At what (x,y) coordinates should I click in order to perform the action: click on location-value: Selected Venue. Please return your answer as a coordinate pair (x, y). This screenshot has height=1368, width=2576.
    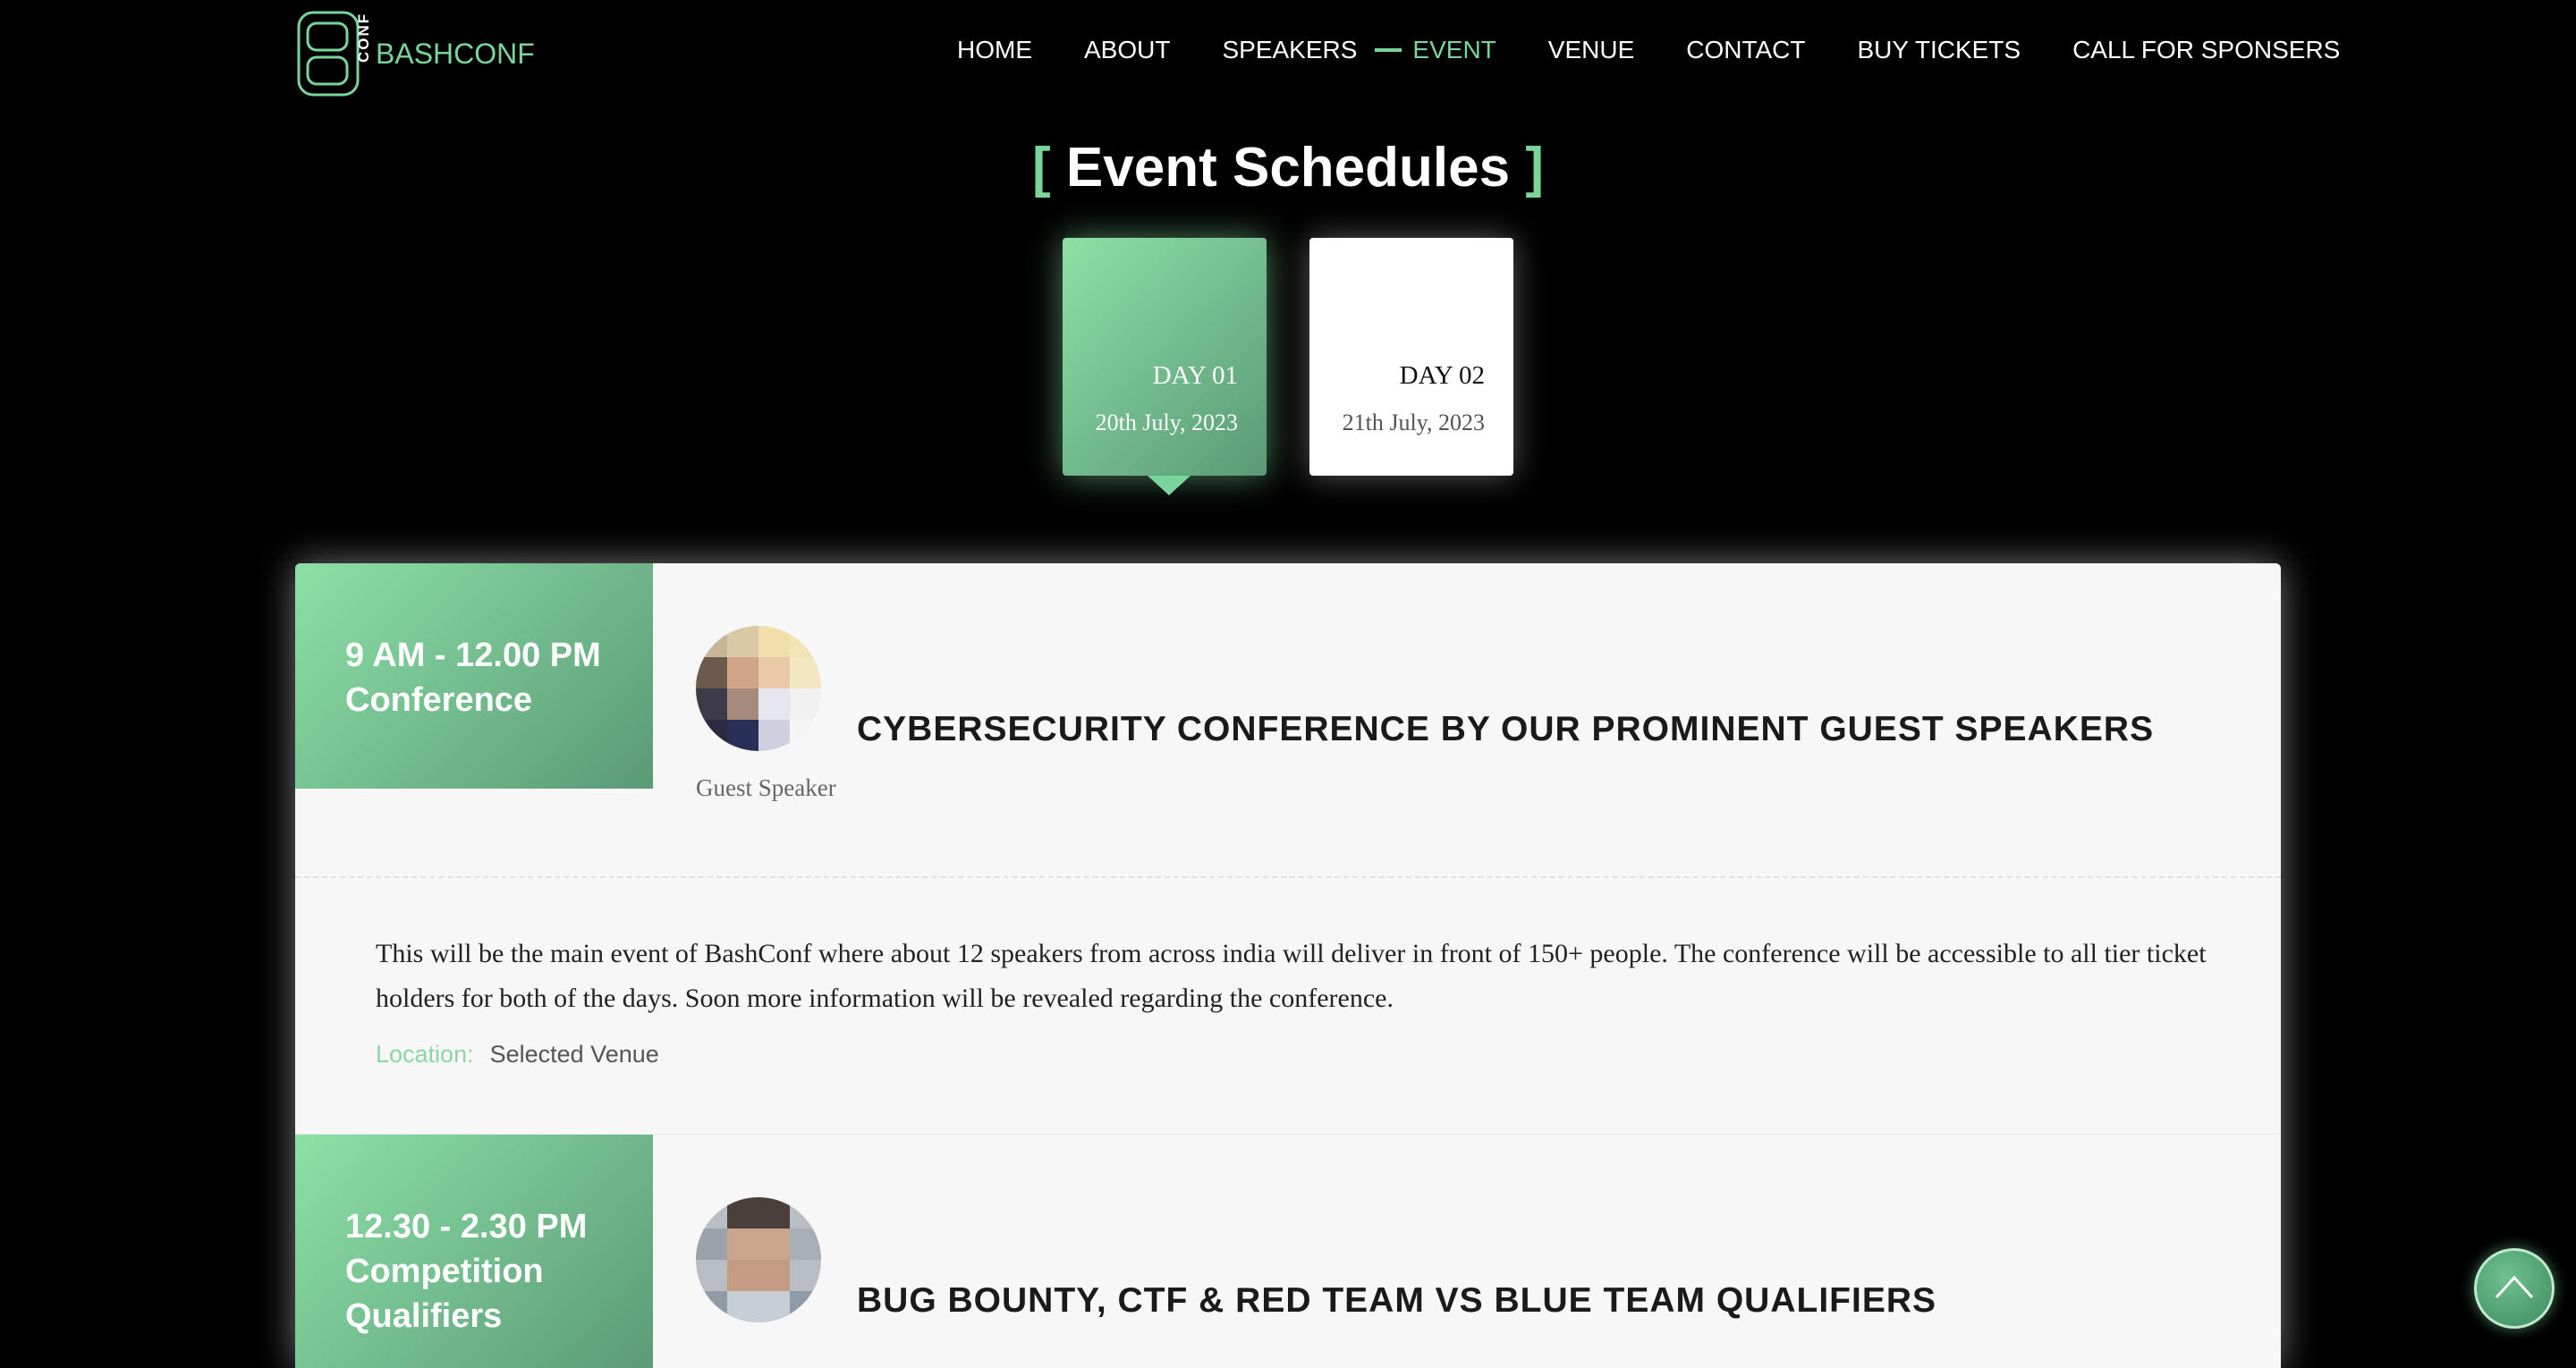
    Looking at the image, I should click on (574, 1054).